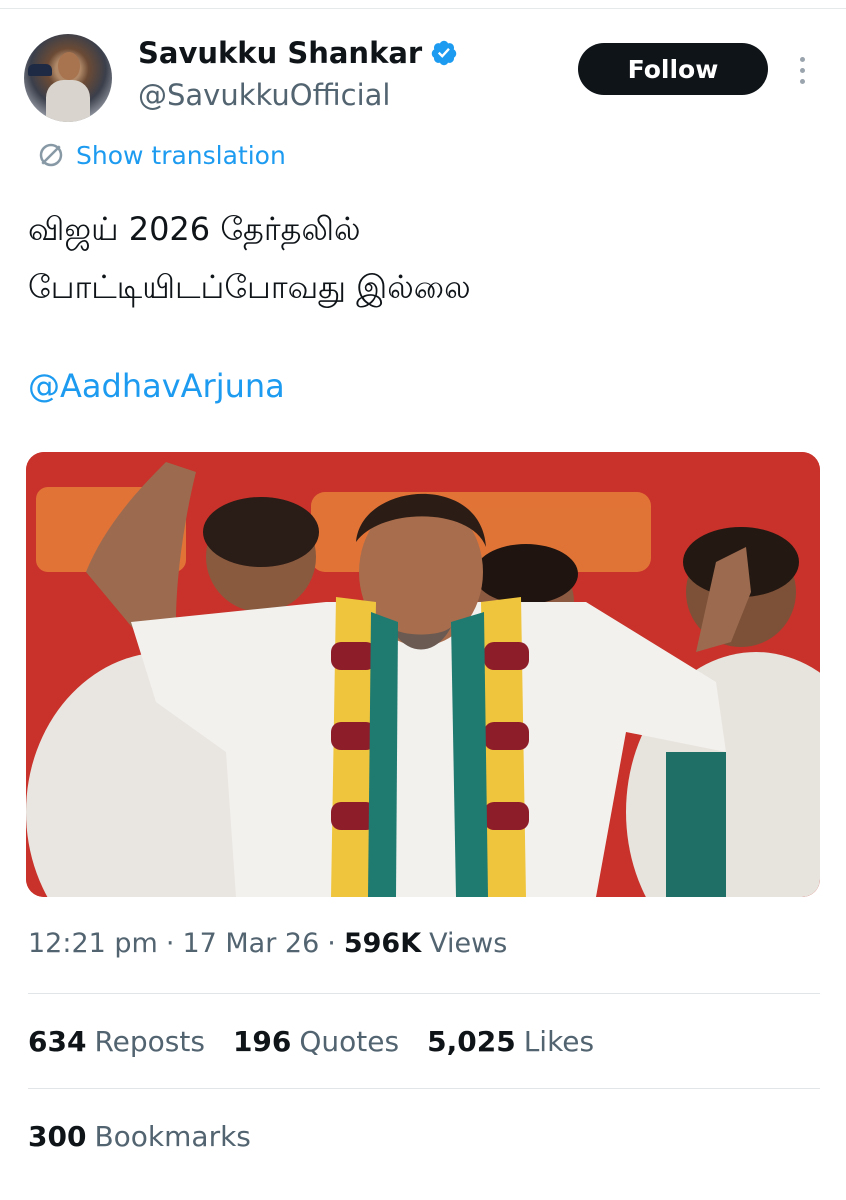  What do you see at coordinates (559, 1041) in the screenshot?
I see `likes-label: Likes` at bounding box center [559, 1041].